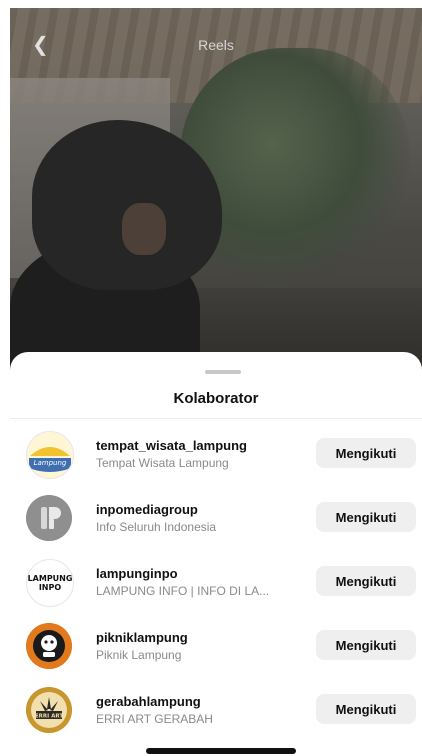 The image size is (422, 756). Describe the element at coordinates (144, 229) in the screenshot. I see `person-face-image` at that location.